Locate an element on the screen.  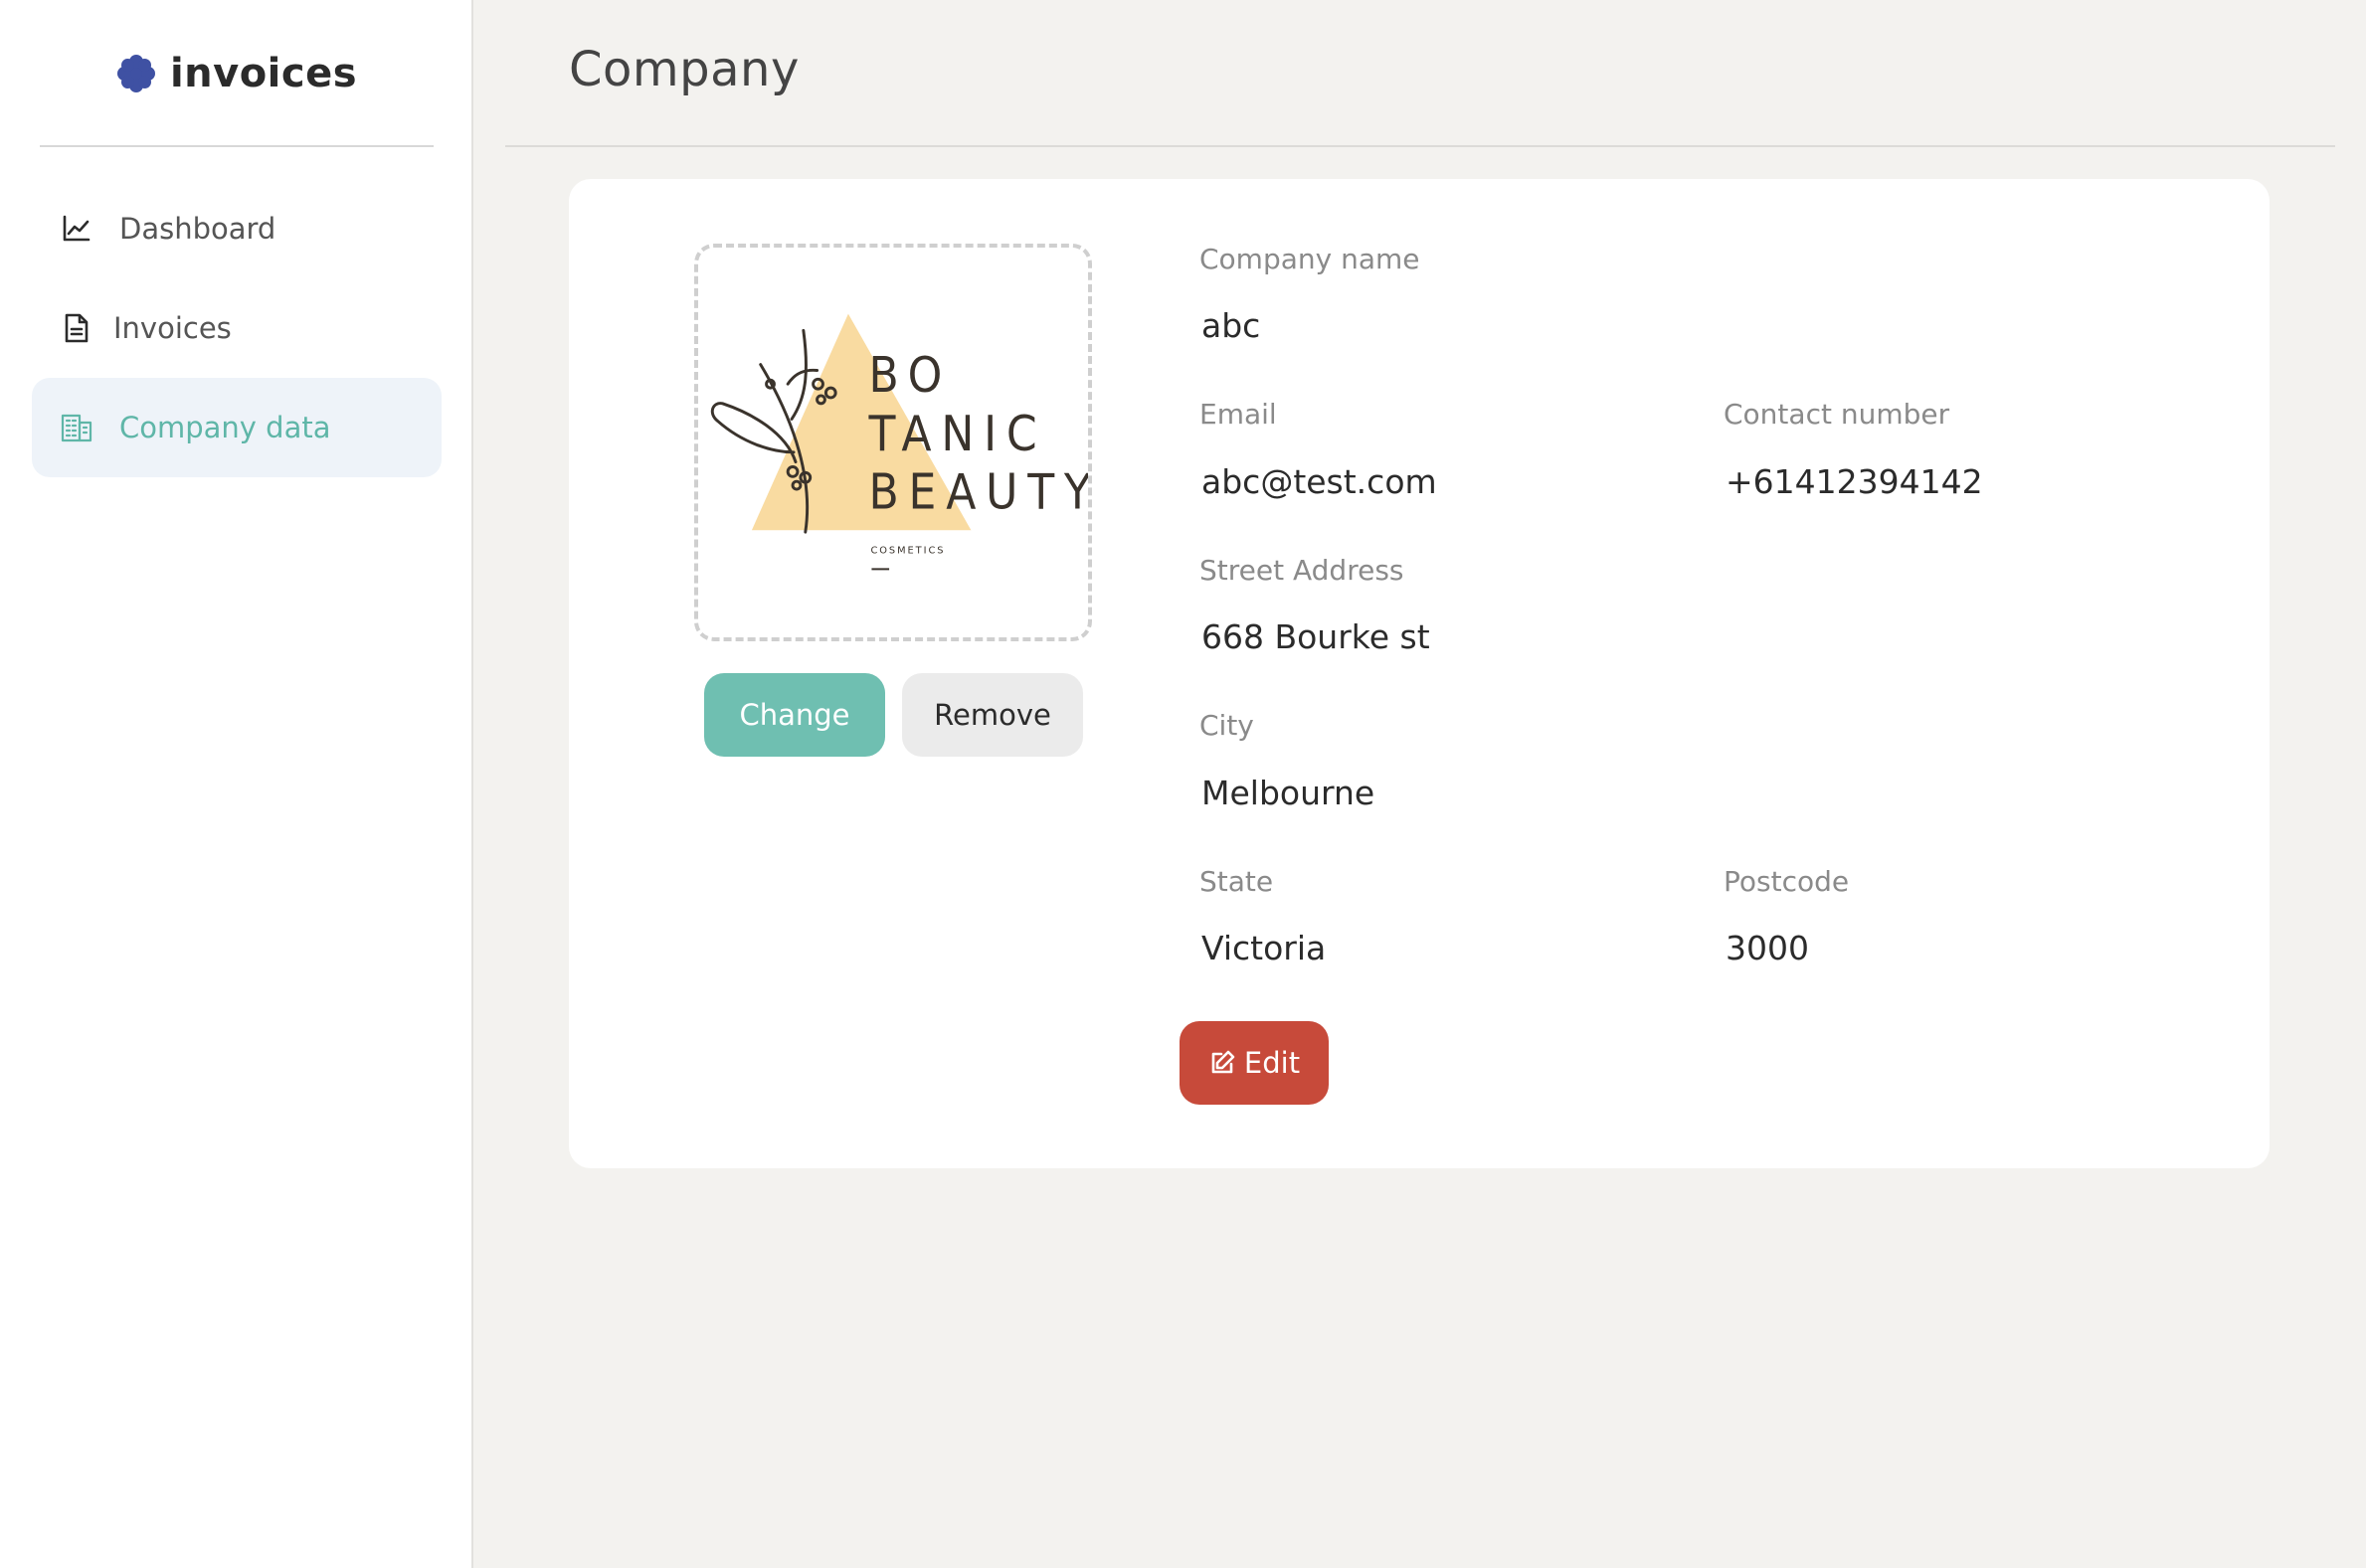
sidebar-item-label: Invoices is located at coordinates (172, 328).